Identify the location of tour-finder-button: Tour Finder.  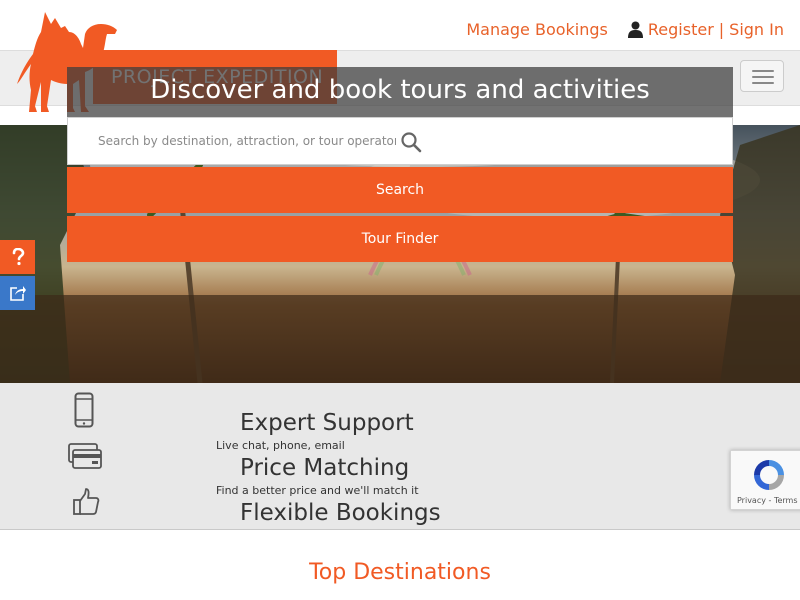
(400, 239).